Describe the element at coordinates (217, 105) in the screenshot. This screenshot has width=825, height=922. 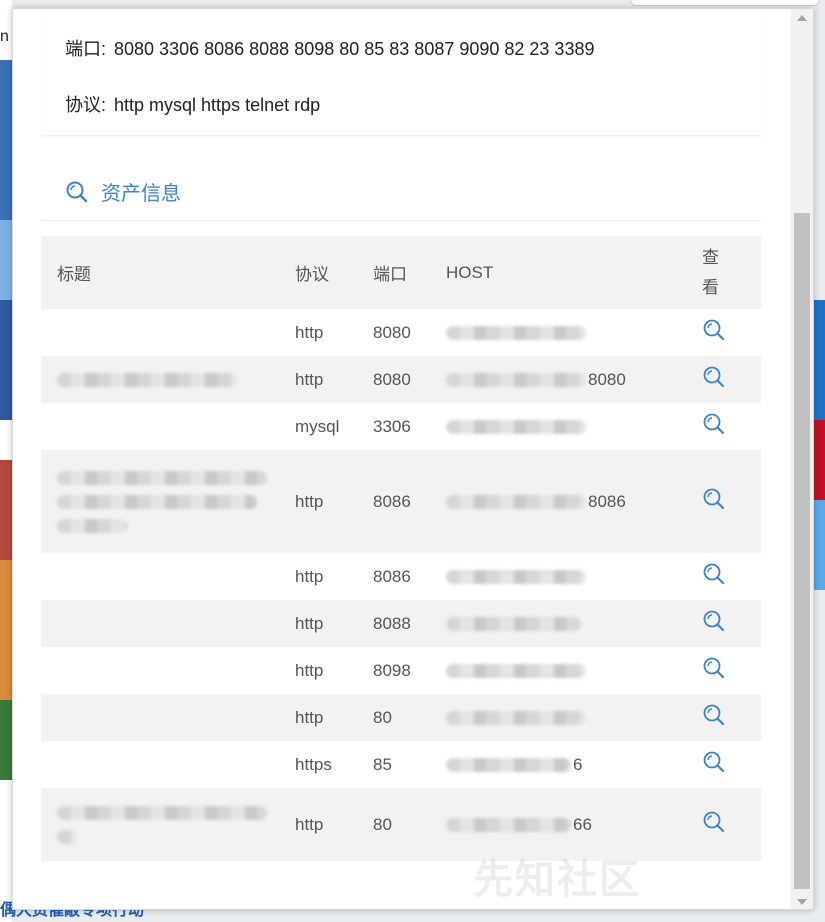
I see `protocols-value: http mysql https telnet rdp` at that location.